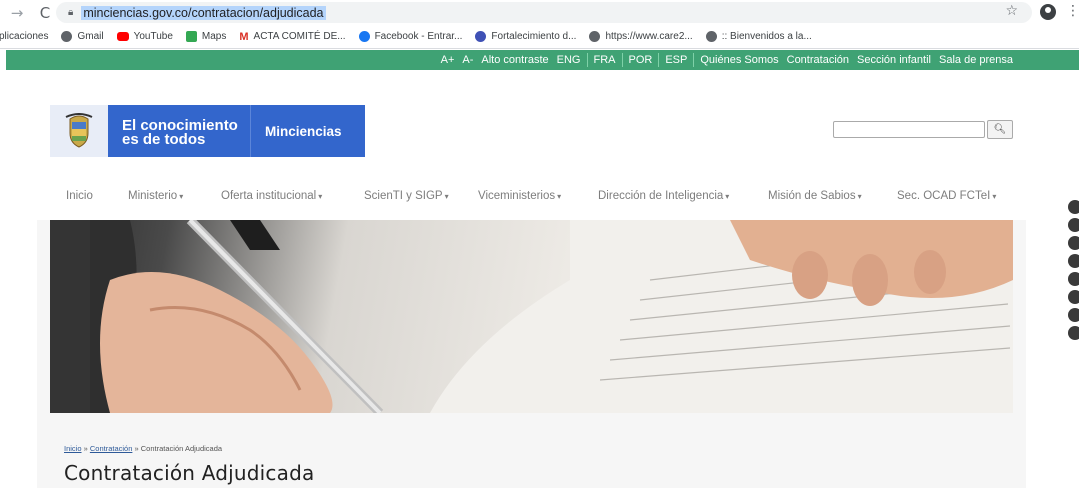  I want to click on menu-label: Misión de Sabios, so click(812, 196).